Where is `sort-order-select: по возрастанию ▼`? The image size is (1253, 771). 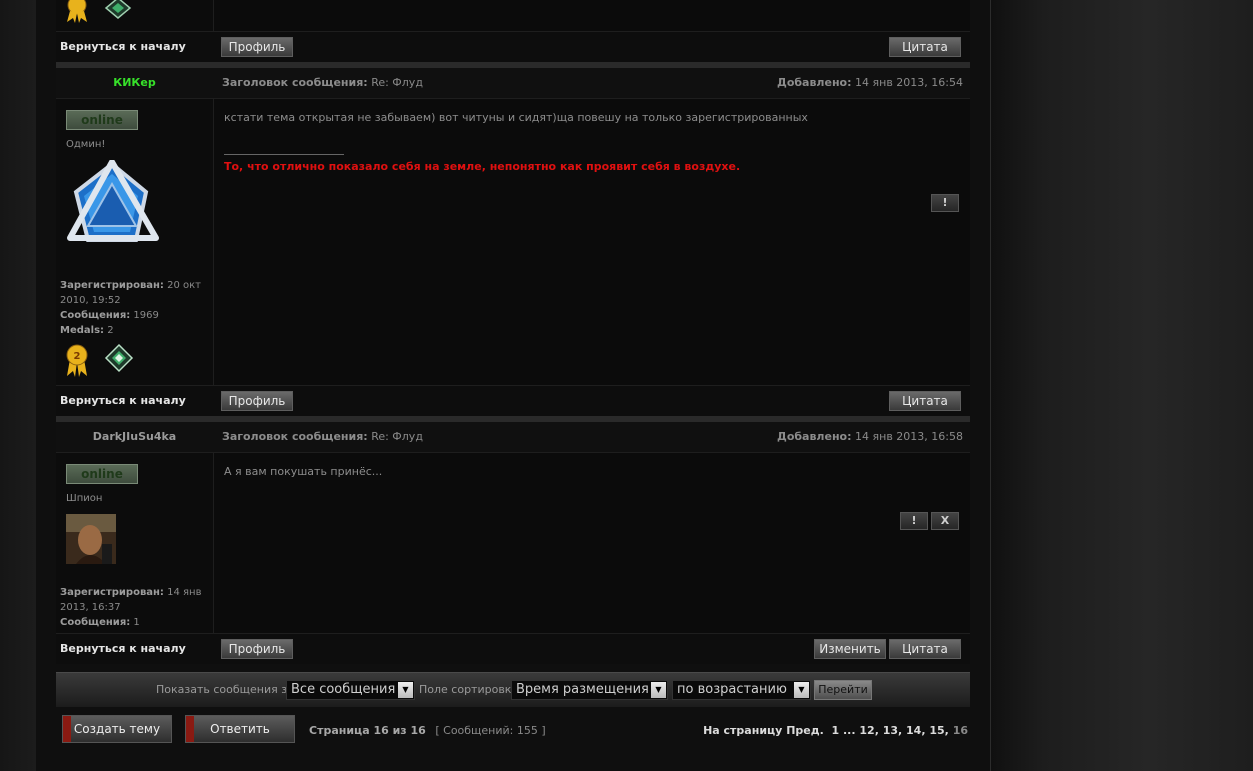
sort-order-select: по возрастанию ▼ is located at coordinates (741, 690).